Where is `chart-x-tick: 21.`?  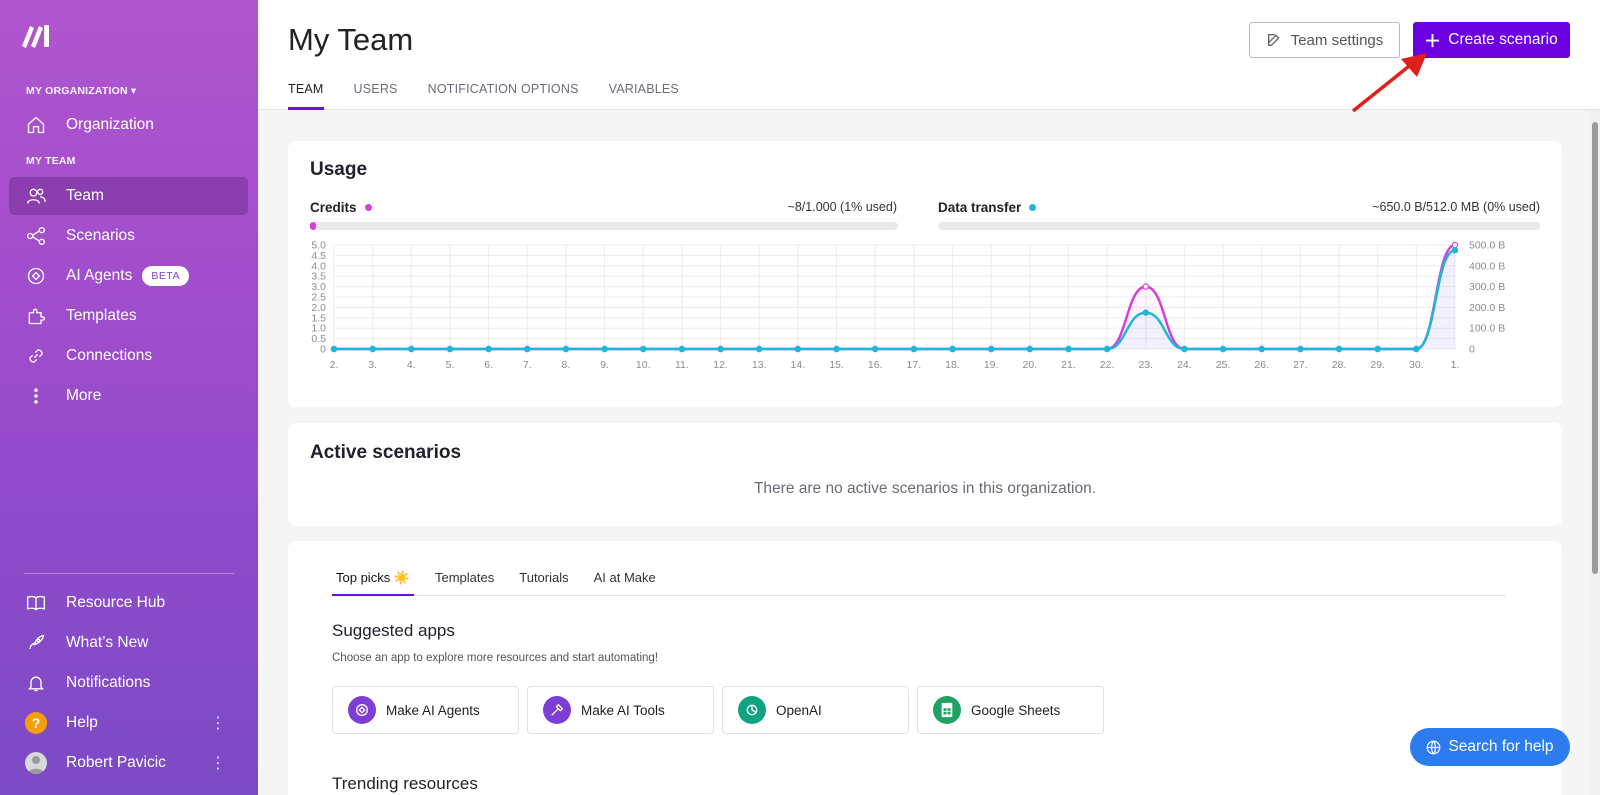 chart-x-tick: 21. is located at coordinates (1068, 365).